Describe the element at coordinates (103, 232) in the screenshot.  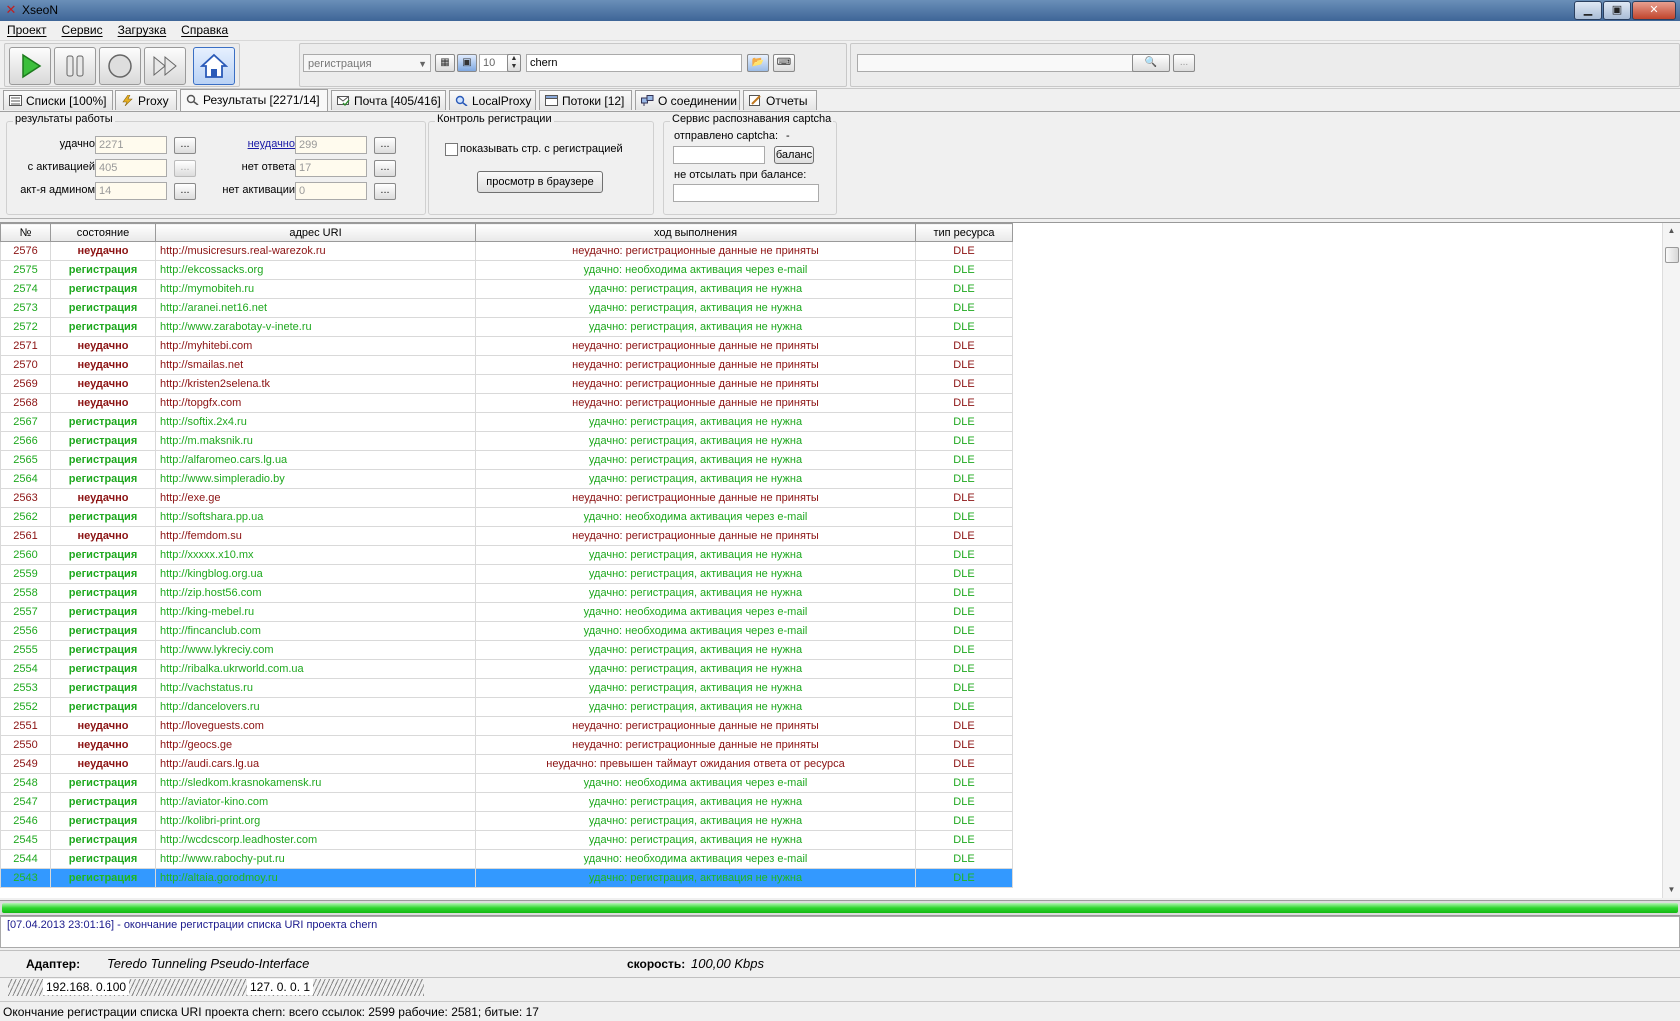
I see `column-header-state: состояние` at that location.